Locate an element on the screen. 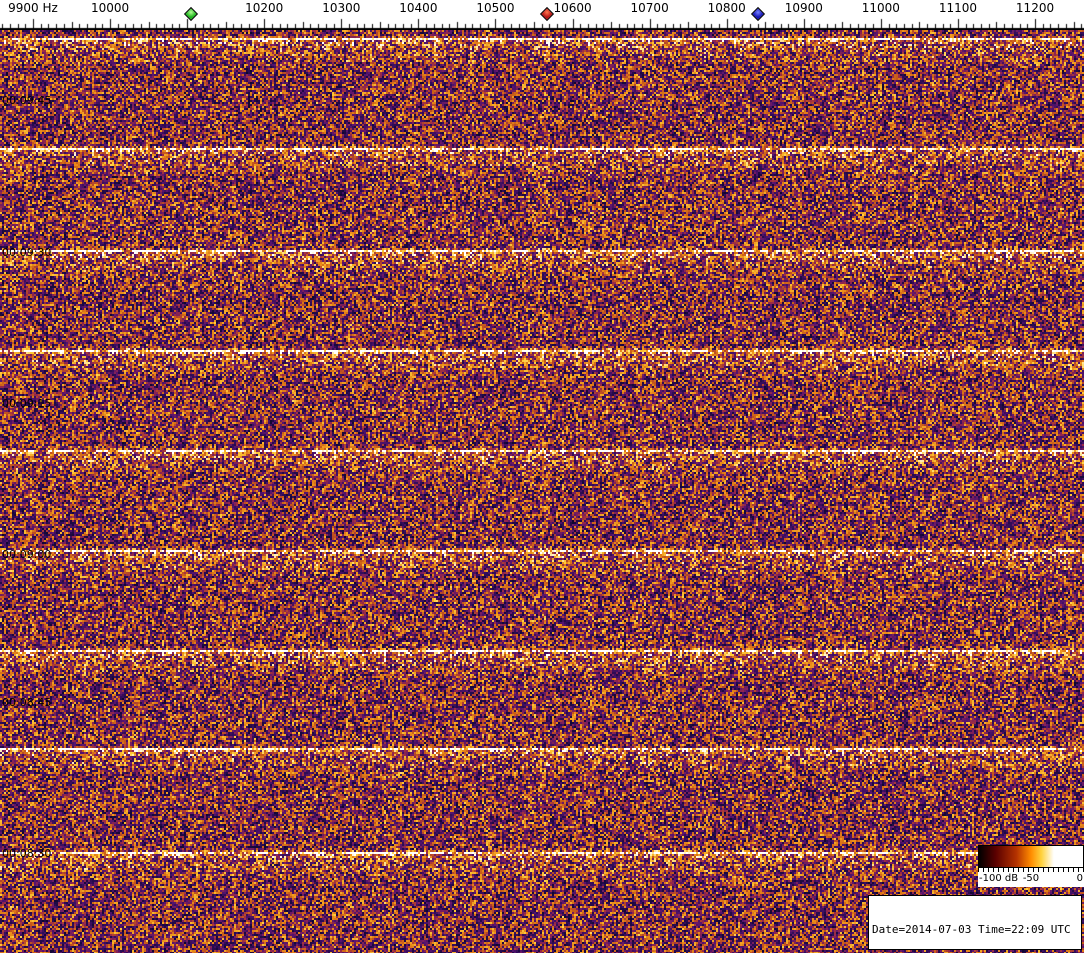  marker-red-icon is located at coordinates (547, 14).